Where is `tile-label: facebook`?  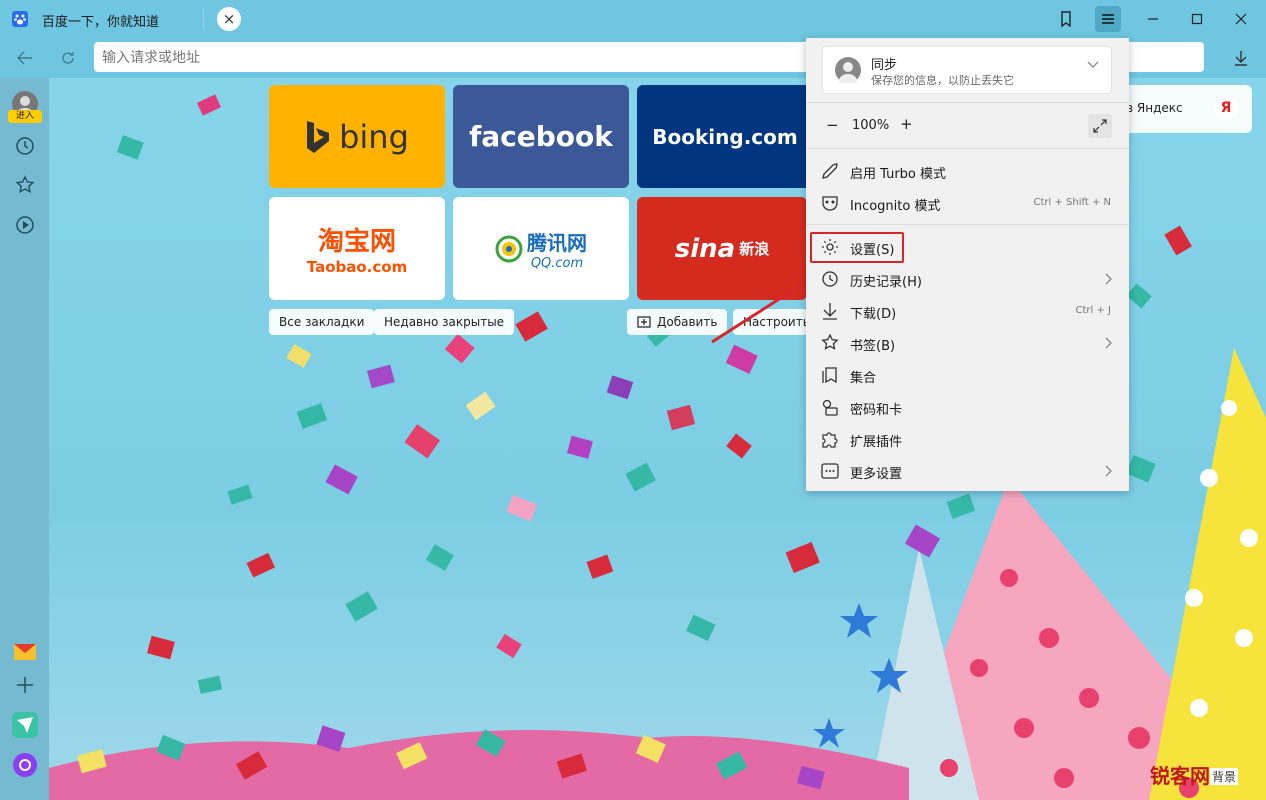 tile-label: facebook is located at coordinates (541, 136).